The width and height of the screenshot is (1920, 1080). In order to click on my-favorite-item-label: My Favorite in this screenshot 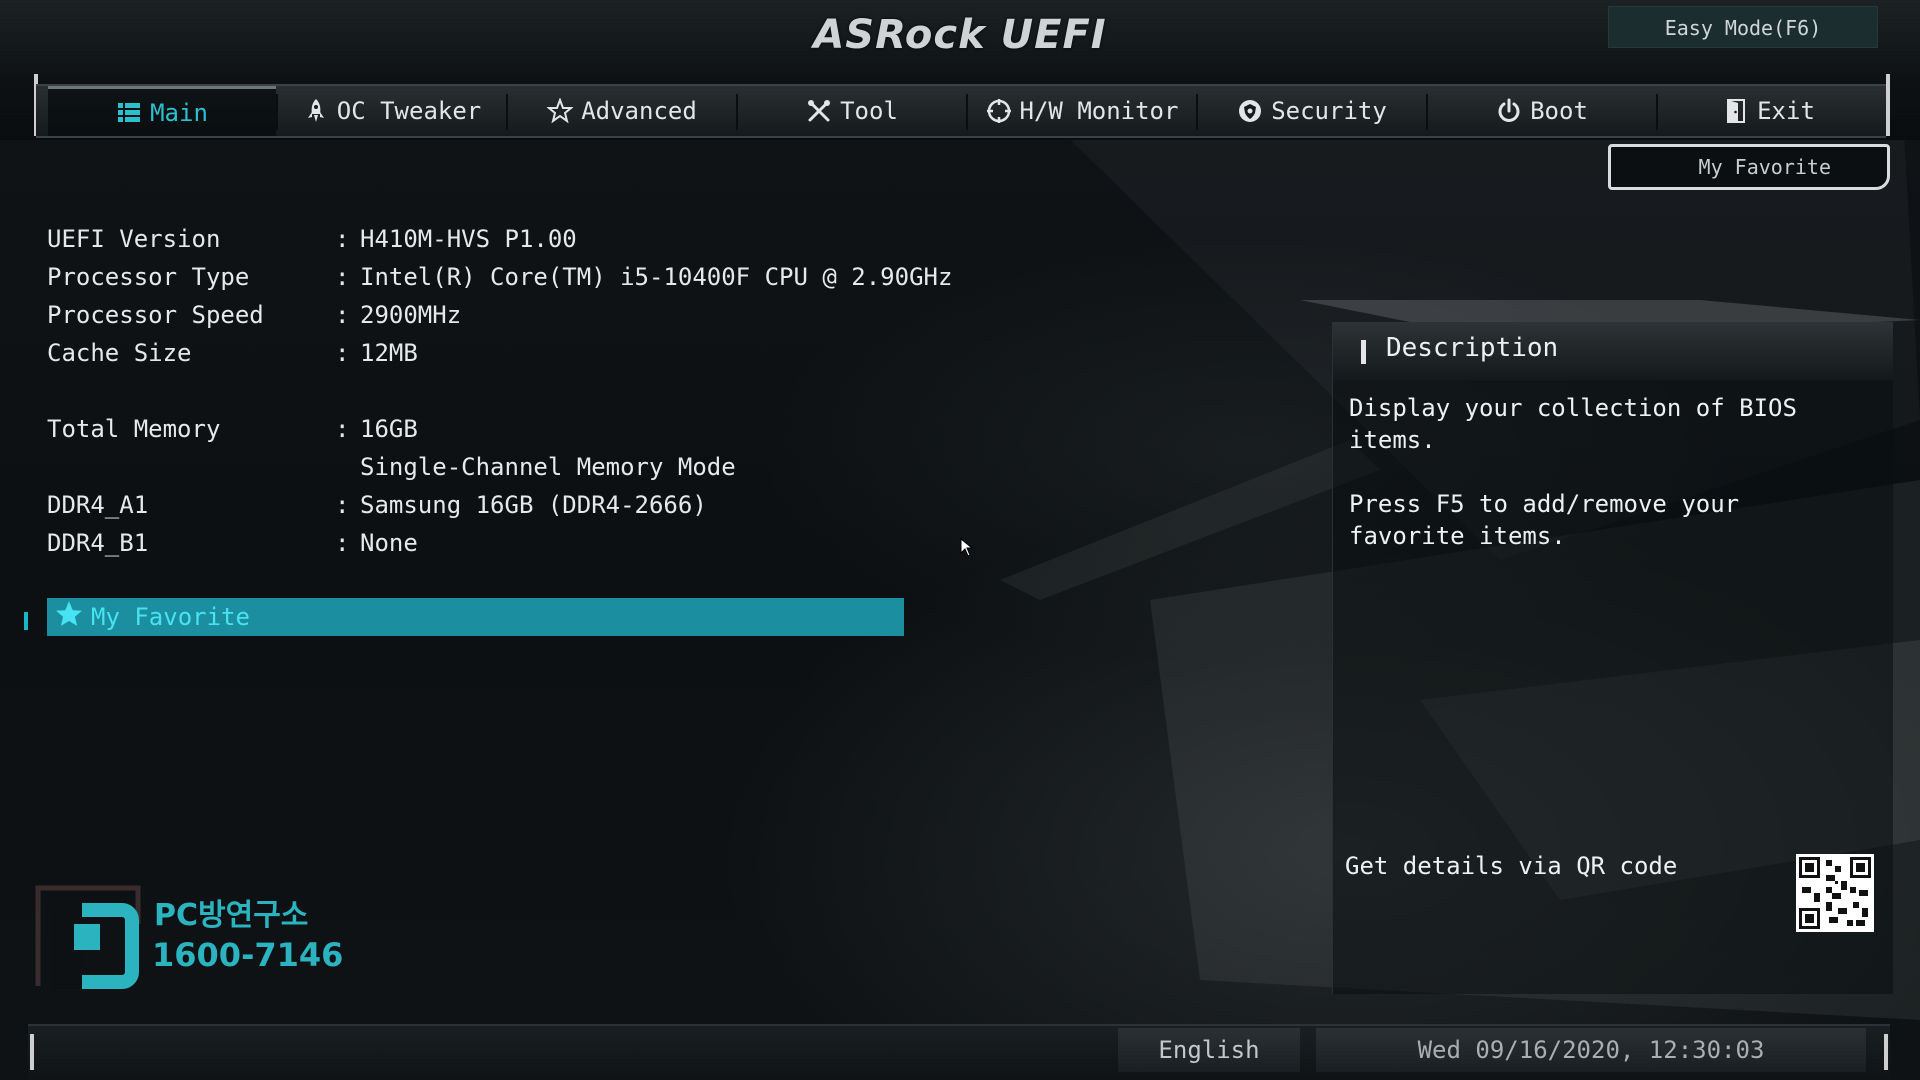, I will do `click(170, 617)`.